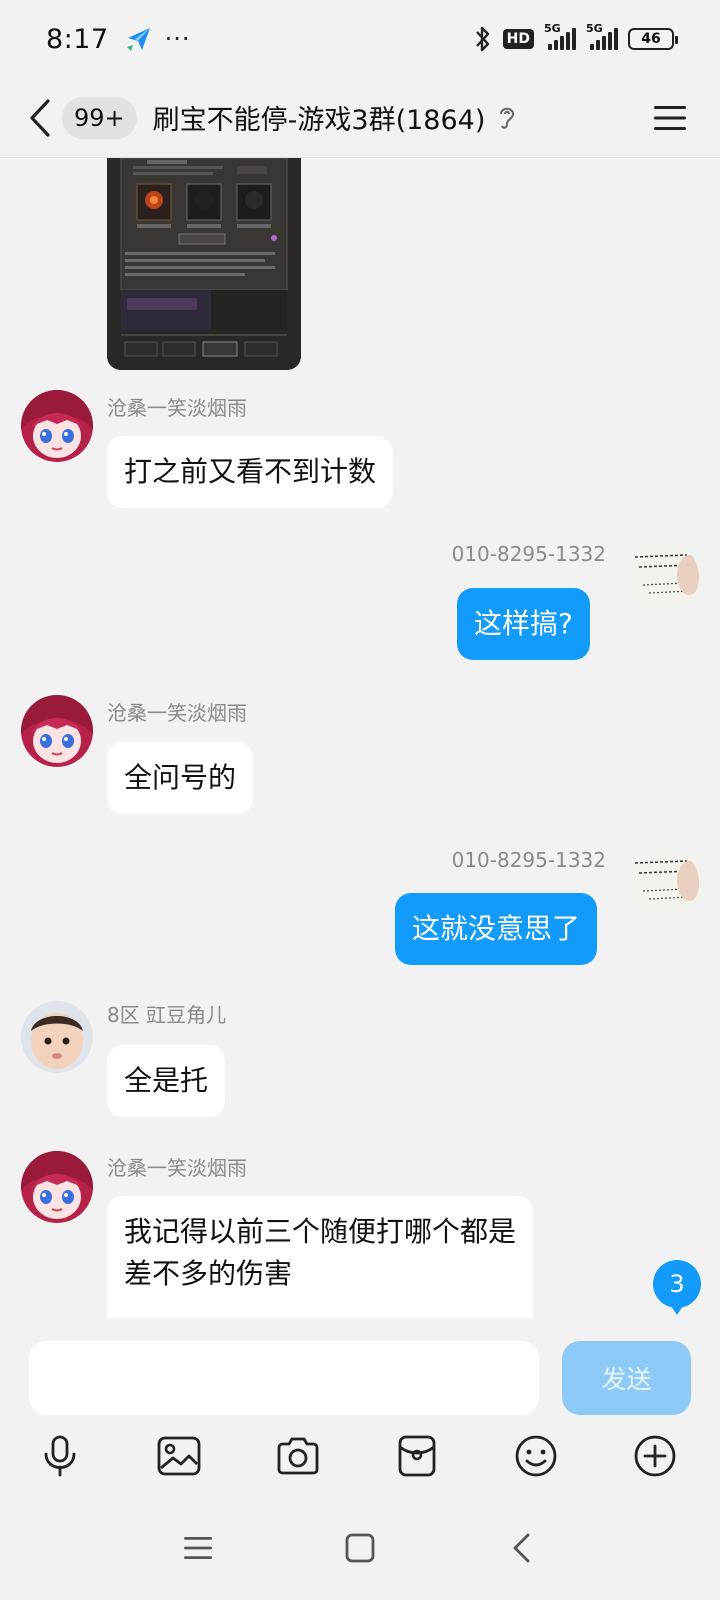  Describe the element at coordinates (284, 1378) in the screenshot. I see `message-input` at that location.